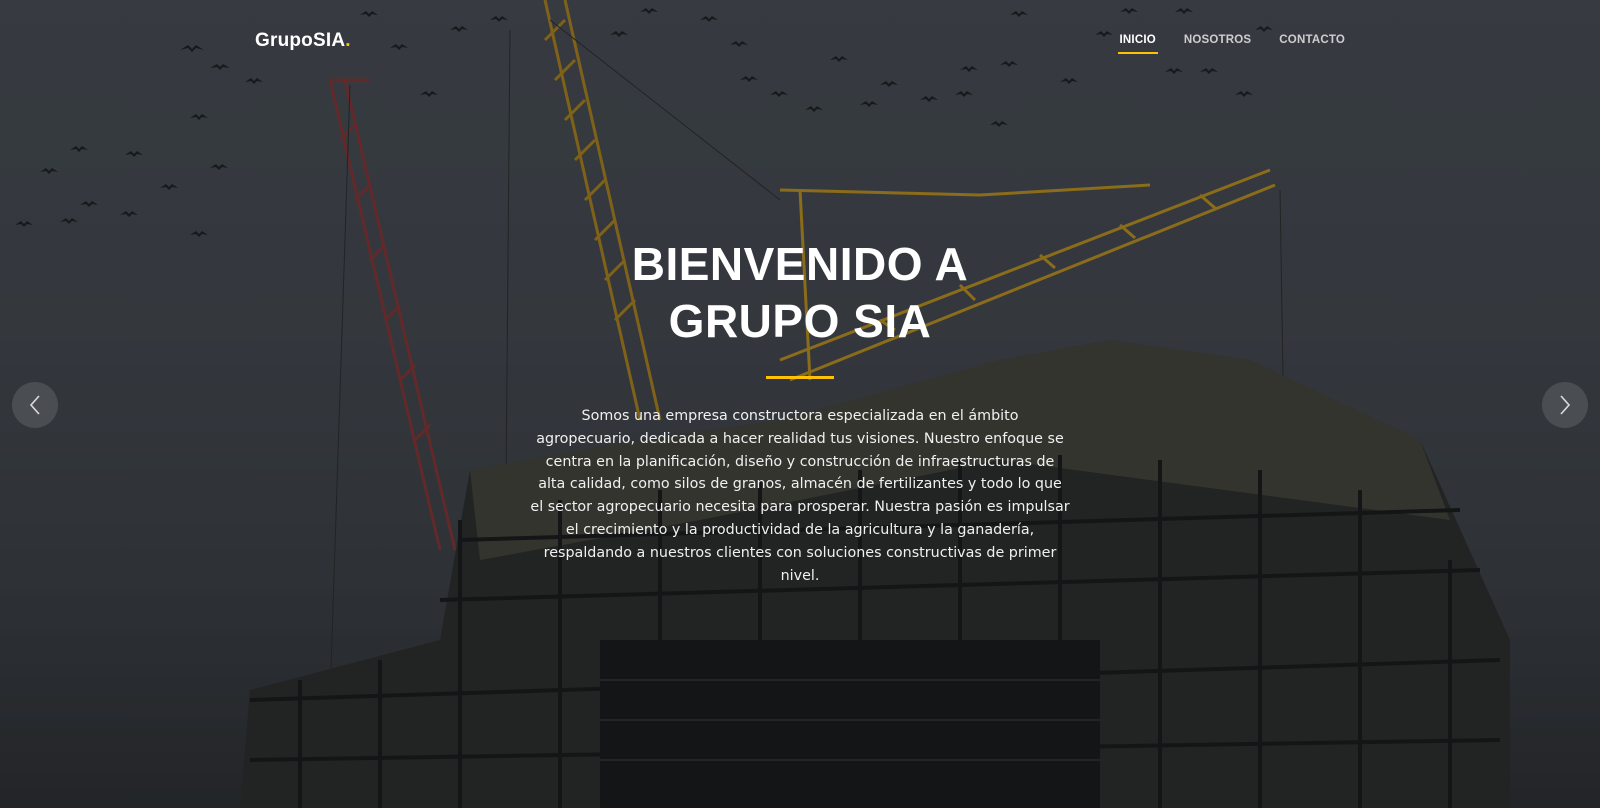 Image resolution: width=1600 pixels, height=808 pixels. Describe the element at coordinates (800, 264) in the screenshot. I see `hero-title-line1: BIENVENIDO A` at that location.